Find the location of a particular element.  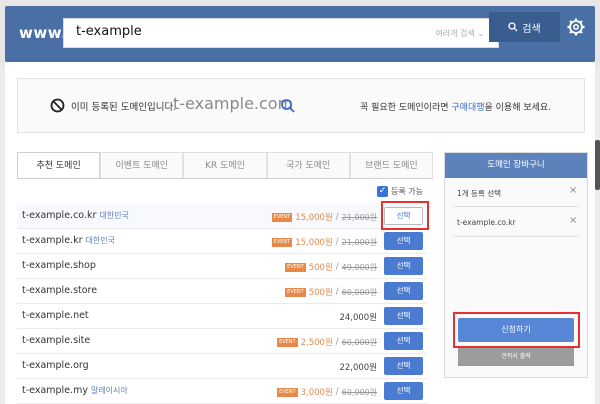

sale-price: 500원 is located at coordinates (320, 293).